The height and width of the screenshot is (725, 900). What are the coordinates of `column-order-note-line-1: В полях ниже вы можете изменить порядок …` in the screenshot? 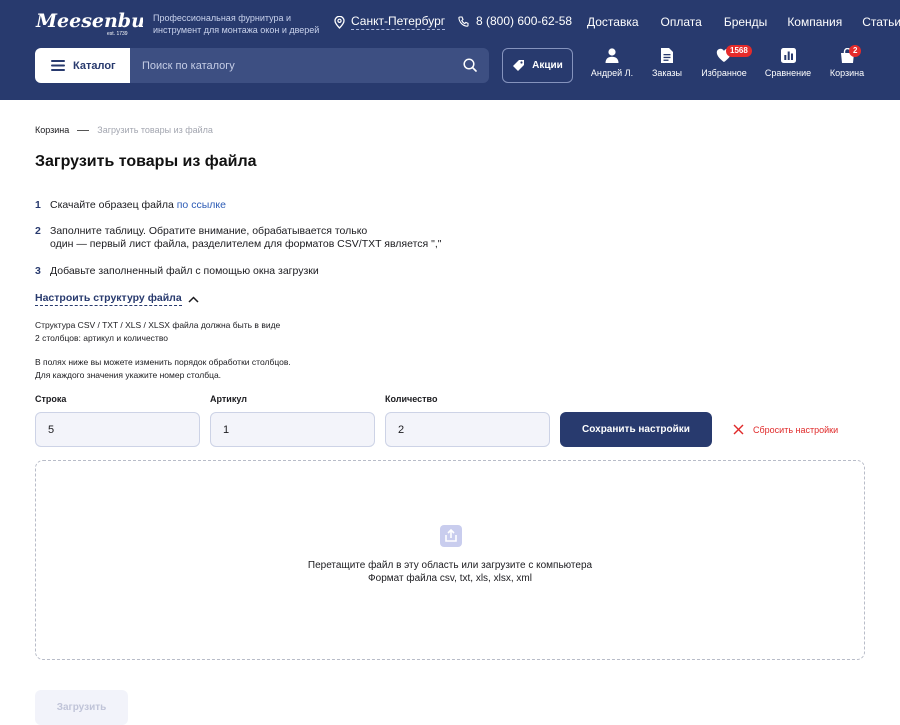 It's located at (163, 362).